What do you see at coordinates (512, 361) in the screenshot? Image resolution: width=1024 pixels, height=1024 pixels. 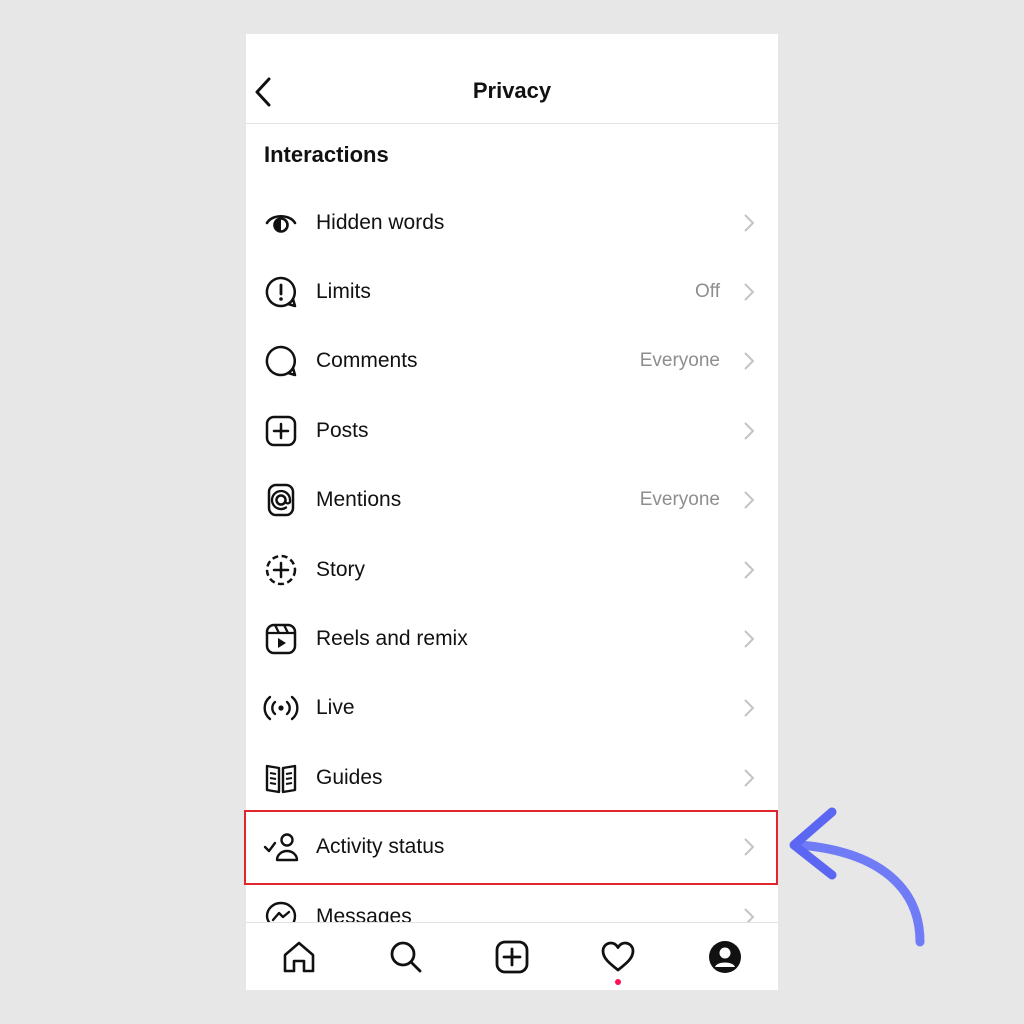 I see `row-comments: Comments Everyone` at bounding box center [512, 361].